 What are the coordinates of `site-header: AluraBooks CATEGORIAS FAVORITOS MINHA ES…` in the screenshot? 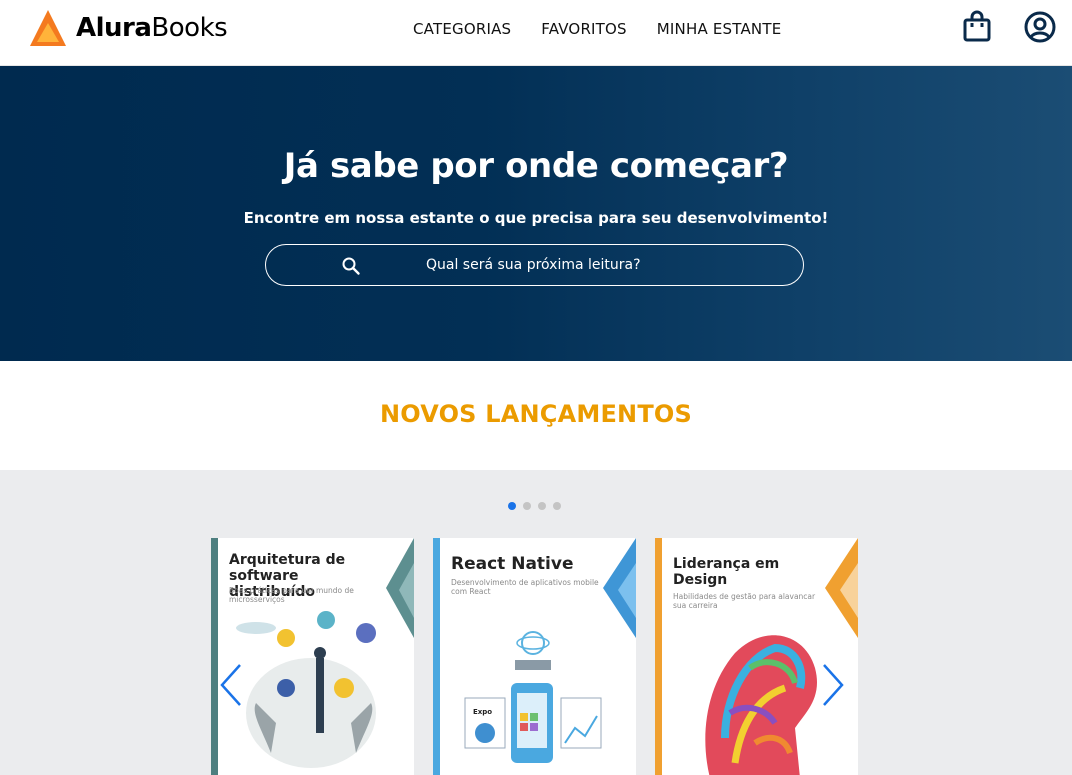 It's located at (536, 33).